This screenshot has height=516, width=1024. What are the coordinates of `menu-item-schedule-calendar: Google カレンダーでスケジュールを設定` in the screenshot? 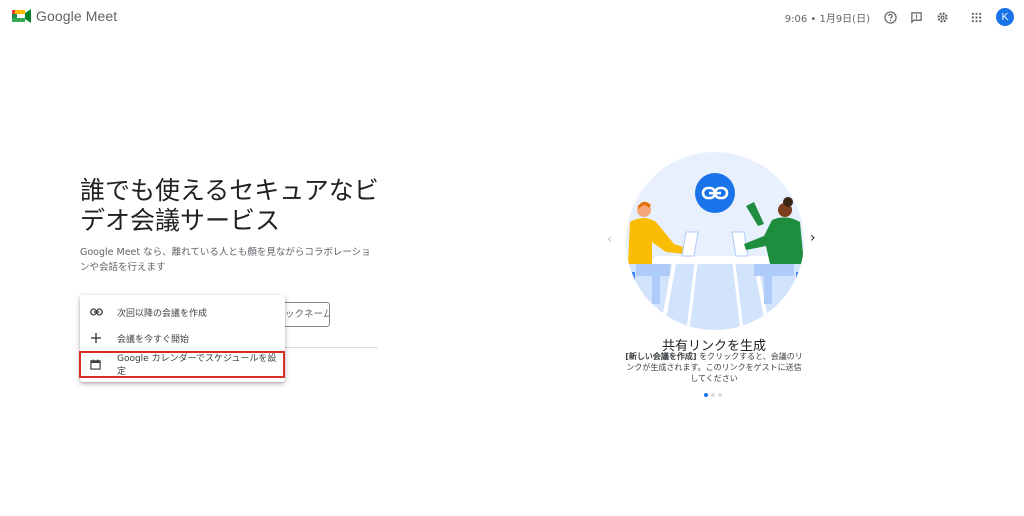 It's located at (182, 364).